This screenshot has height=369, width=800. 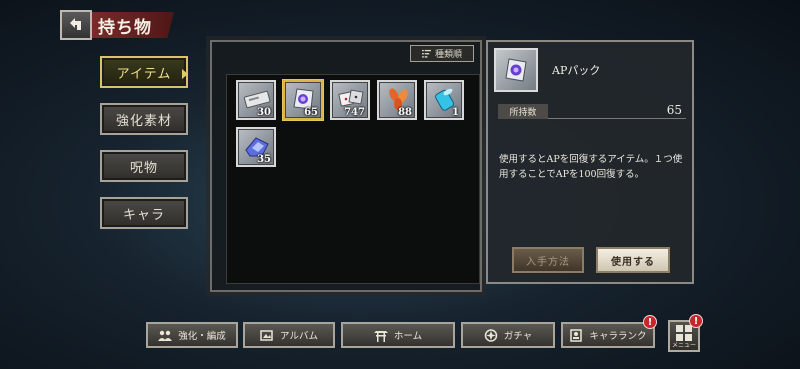 I want to click on nav-gacha: ガチャ, so click(x=508, y=335).